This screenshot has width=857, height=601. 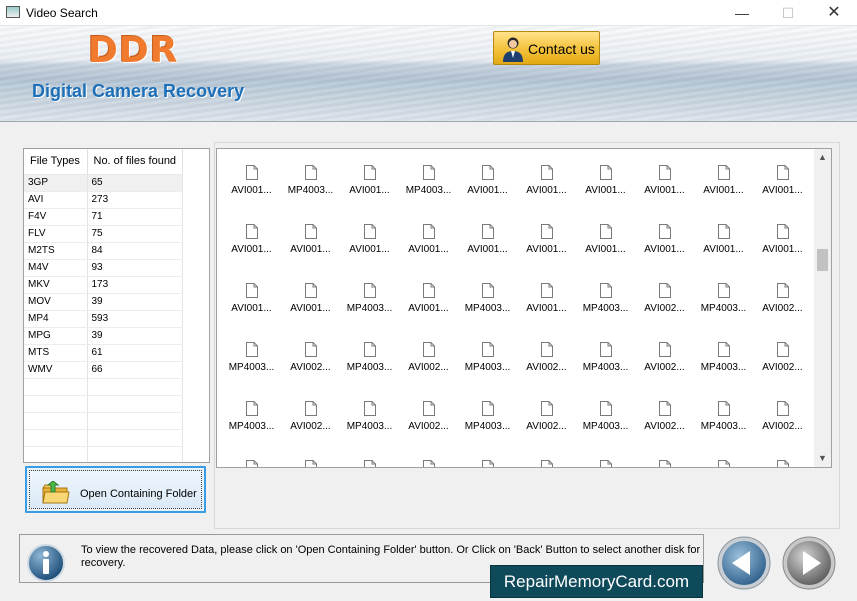 I want to click on table-row: F4V 71, so click(x=103, y=217).